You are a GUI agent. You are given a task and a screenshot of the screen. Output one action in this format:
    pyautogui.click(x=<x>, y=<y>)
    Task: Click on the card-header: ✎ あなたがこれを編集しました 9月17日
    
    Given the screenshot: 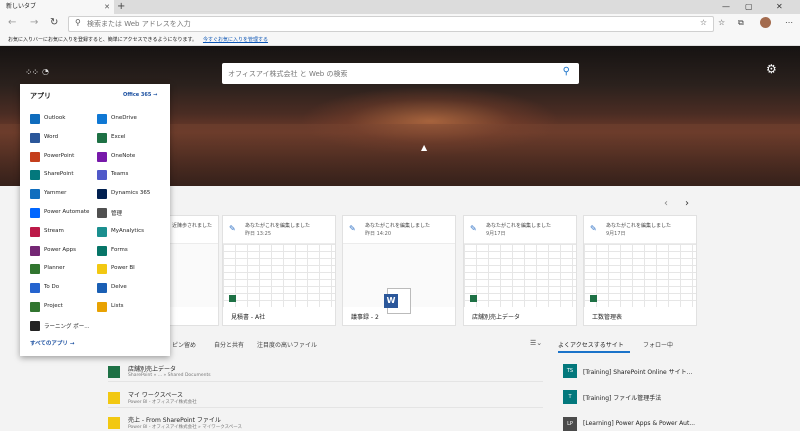 What is the action you would take?
    pyautogui.click(x=640, y=230)
    